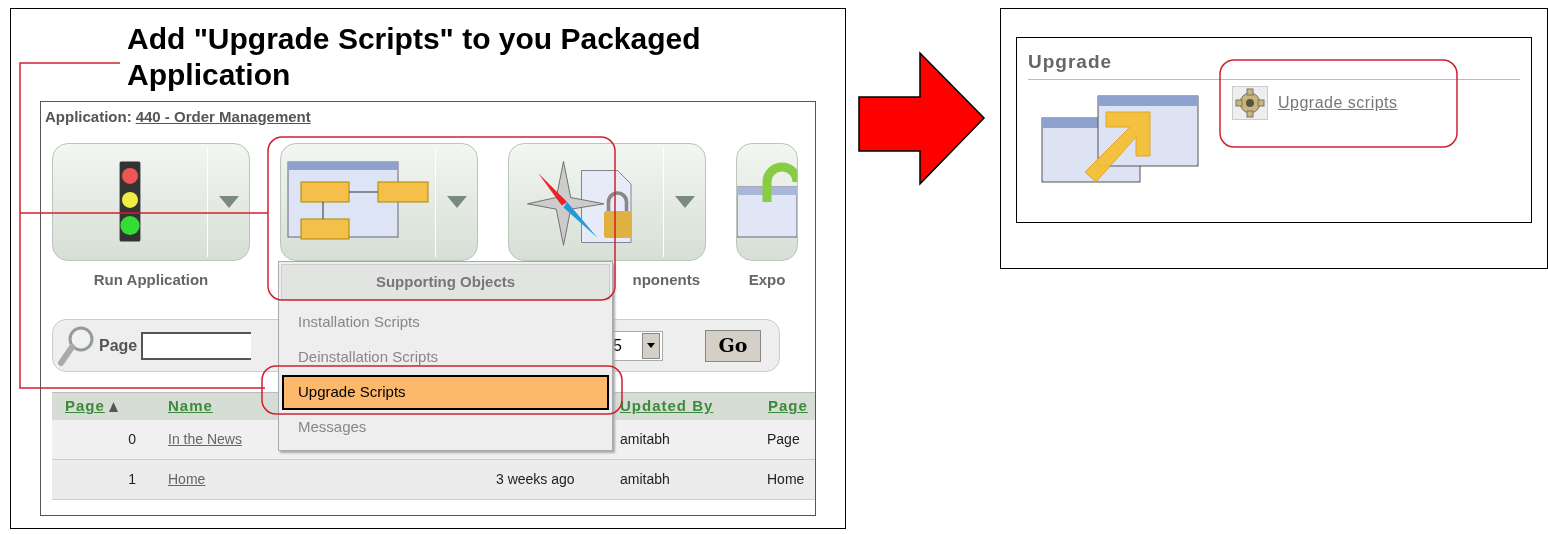  What do you see at coordinates (617, 345) in the screenshot?
I see `select-value: 5` at bounding box center [617, 345].